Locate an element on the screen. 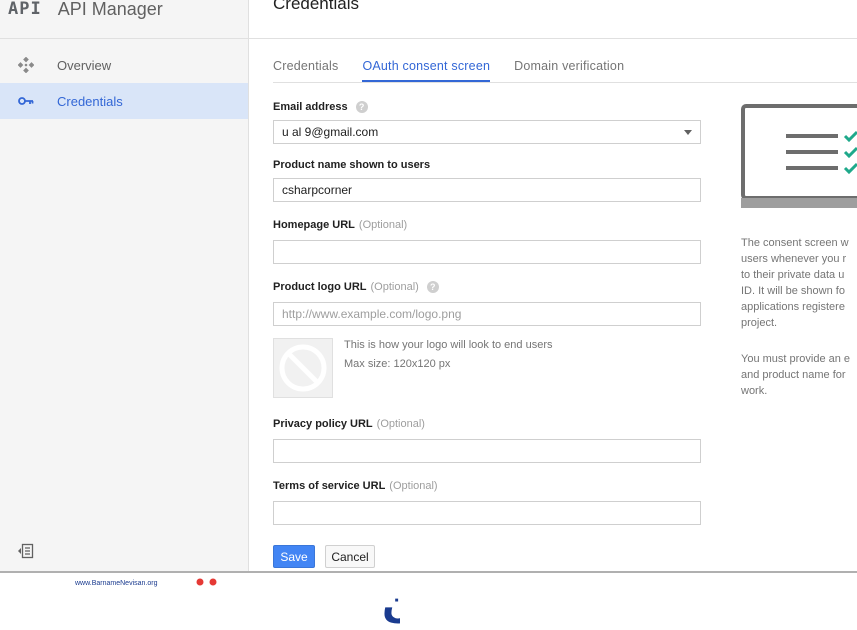  tab-oauth-consent-screen: OAuth consent screen is located at coordinates (426, 67).